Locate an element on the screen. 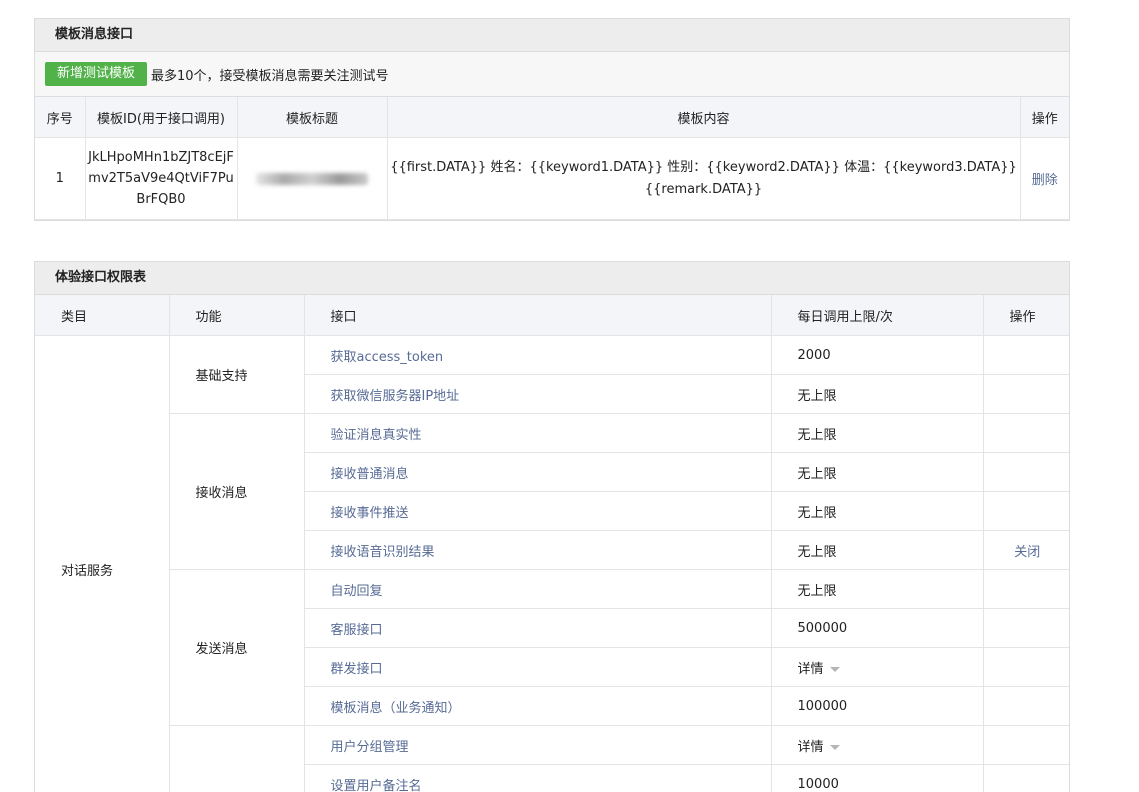 The width and height of the screenshot is (1139, 792). row-index: 1 is located at coordinates (60, 178).